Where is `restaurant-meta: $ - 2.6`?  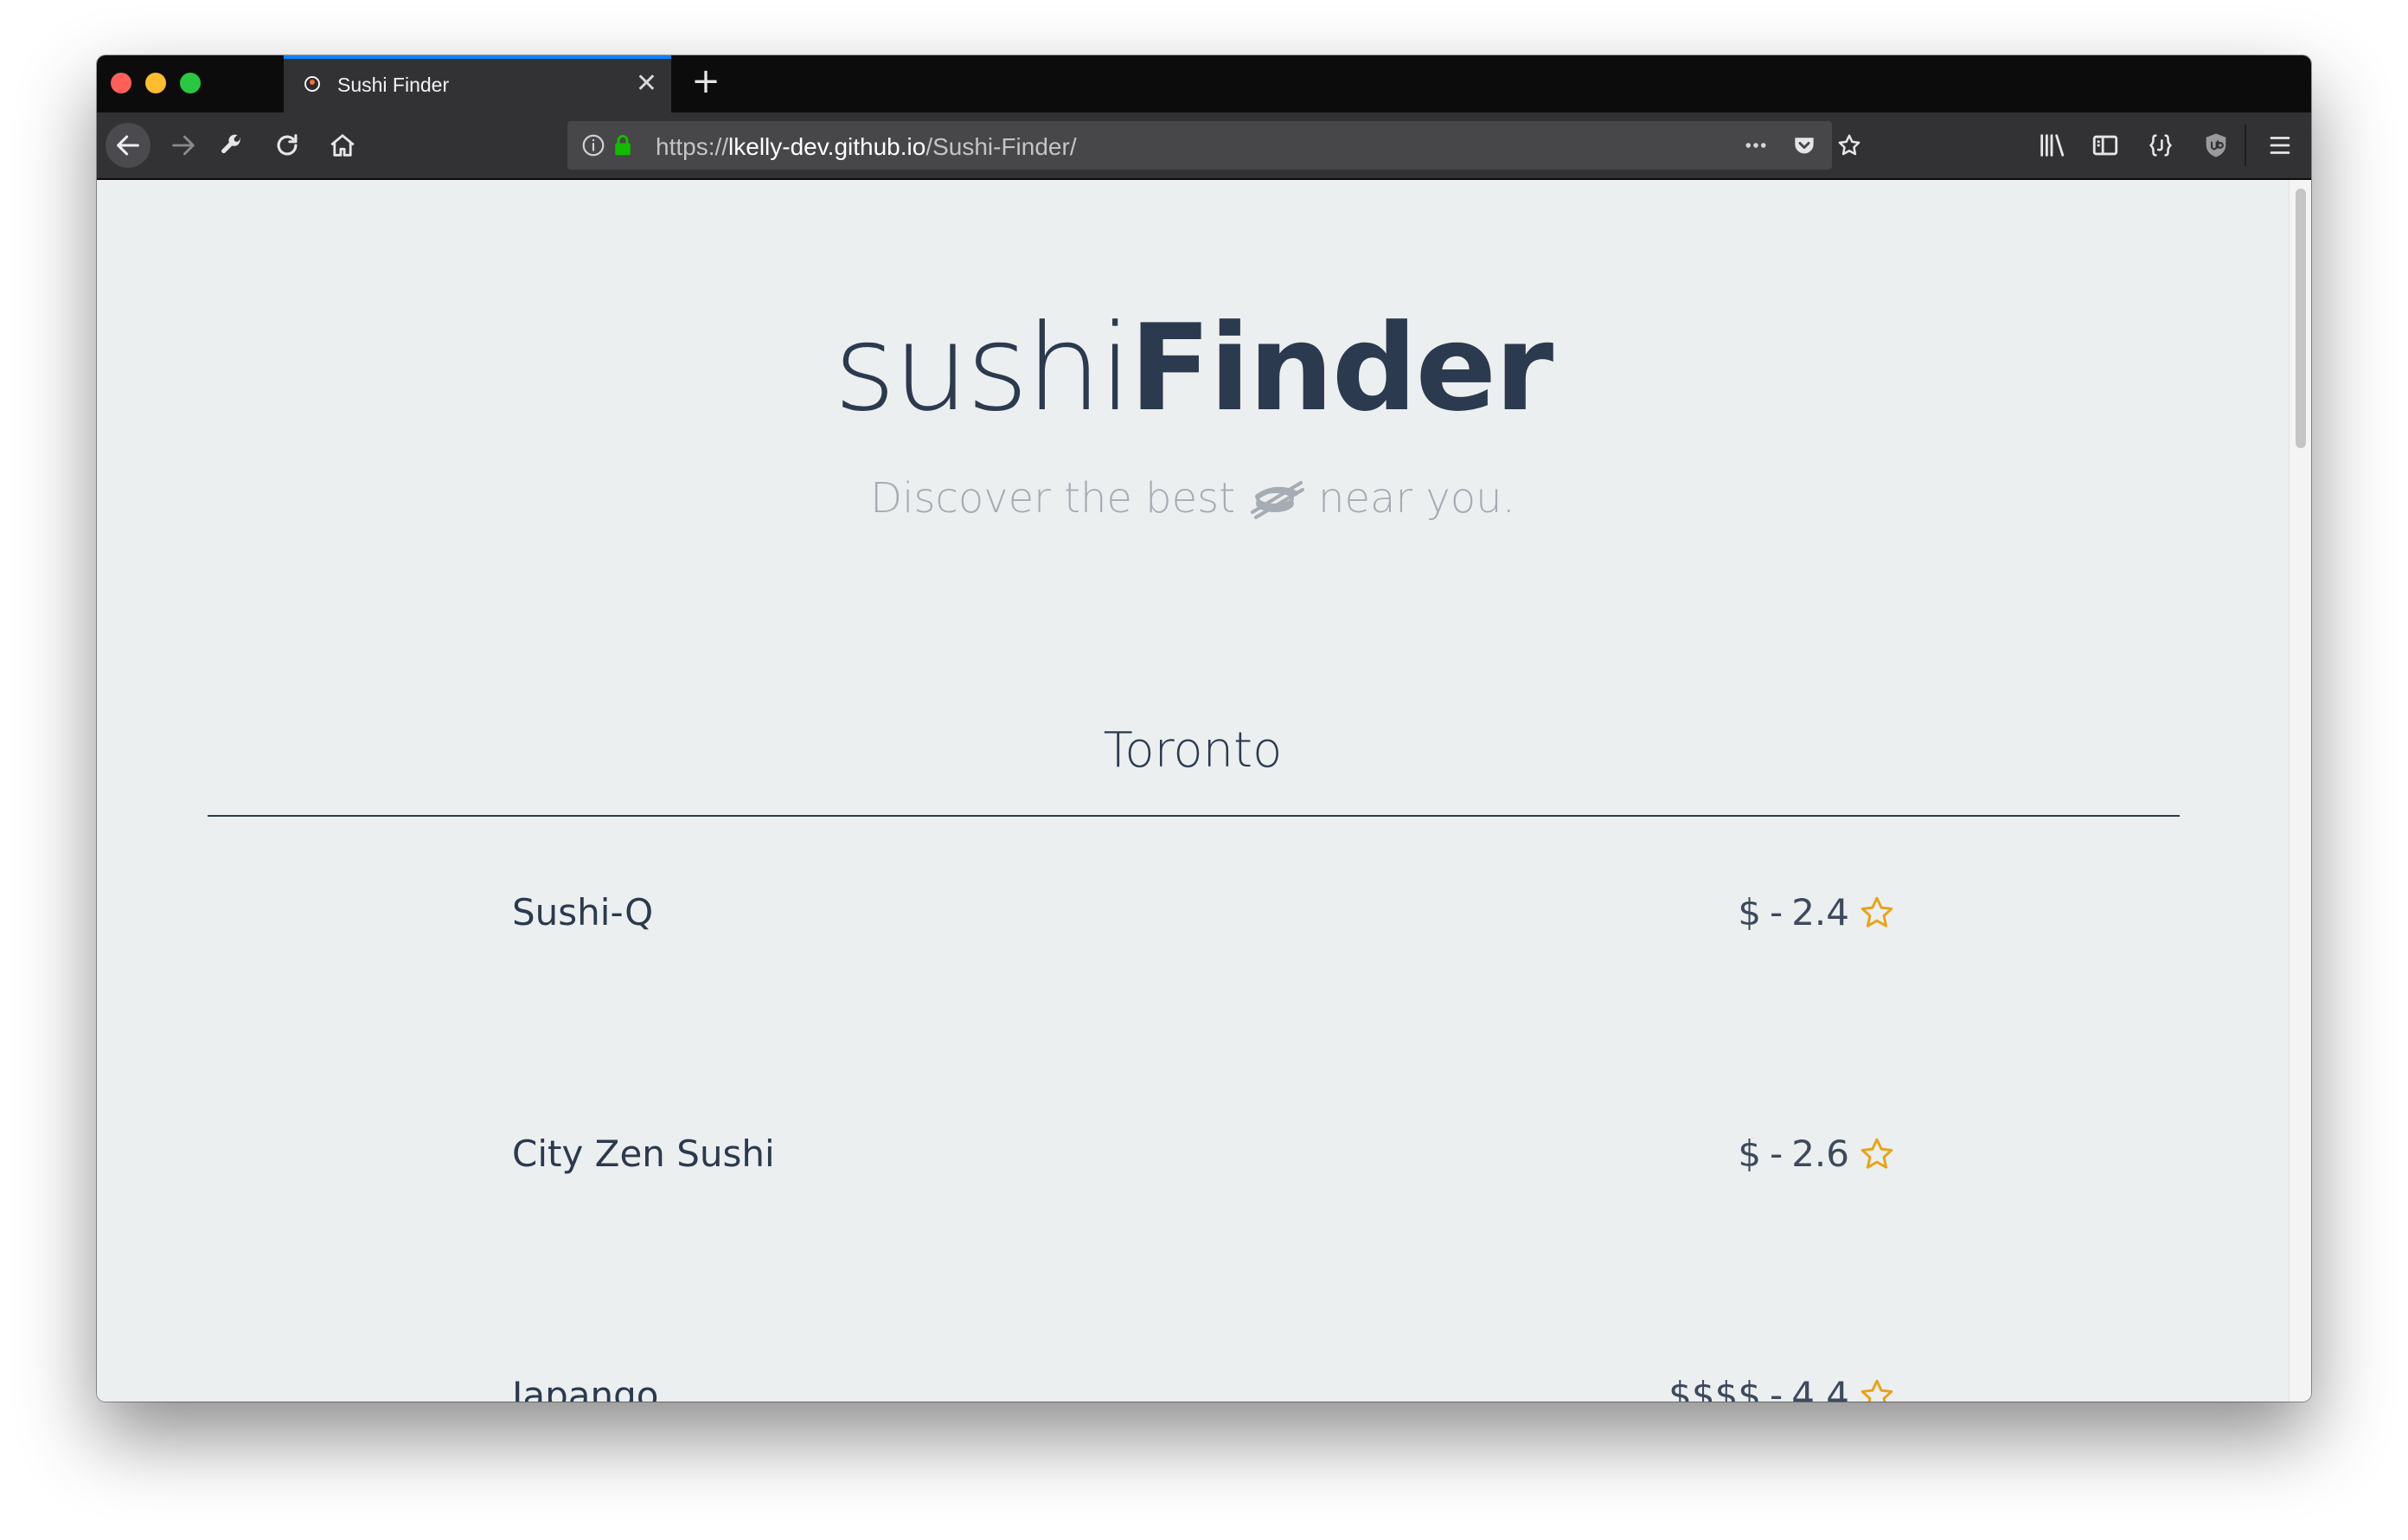
restaurant-meta: $ - 2.6 is located at coordinates (1817, 1154).